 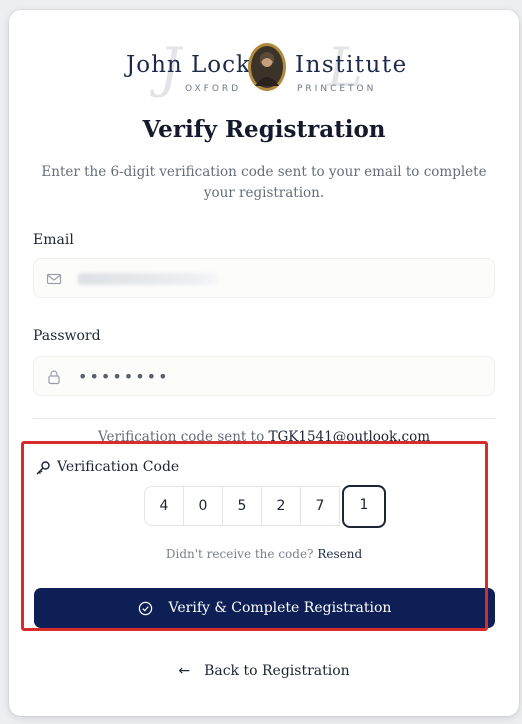 I want to click on logo-sub-left: OXFORD, so click(x=213, y=89).